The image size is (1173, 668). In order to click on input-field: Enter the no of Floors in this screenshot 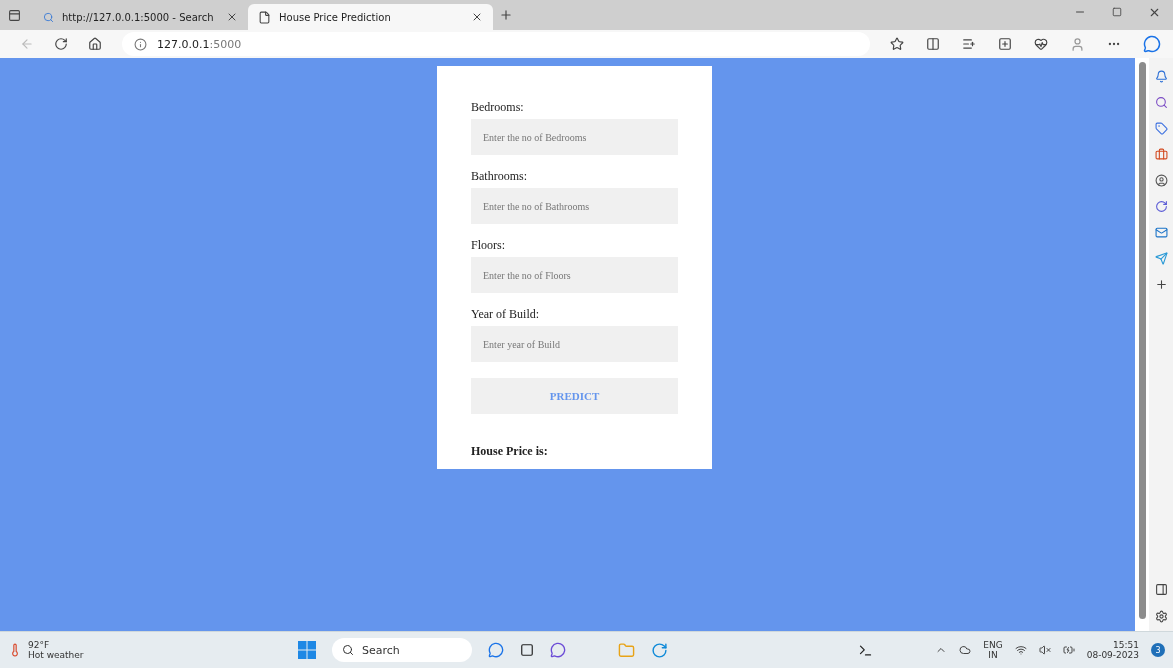, I will do `click(574, 275)`.